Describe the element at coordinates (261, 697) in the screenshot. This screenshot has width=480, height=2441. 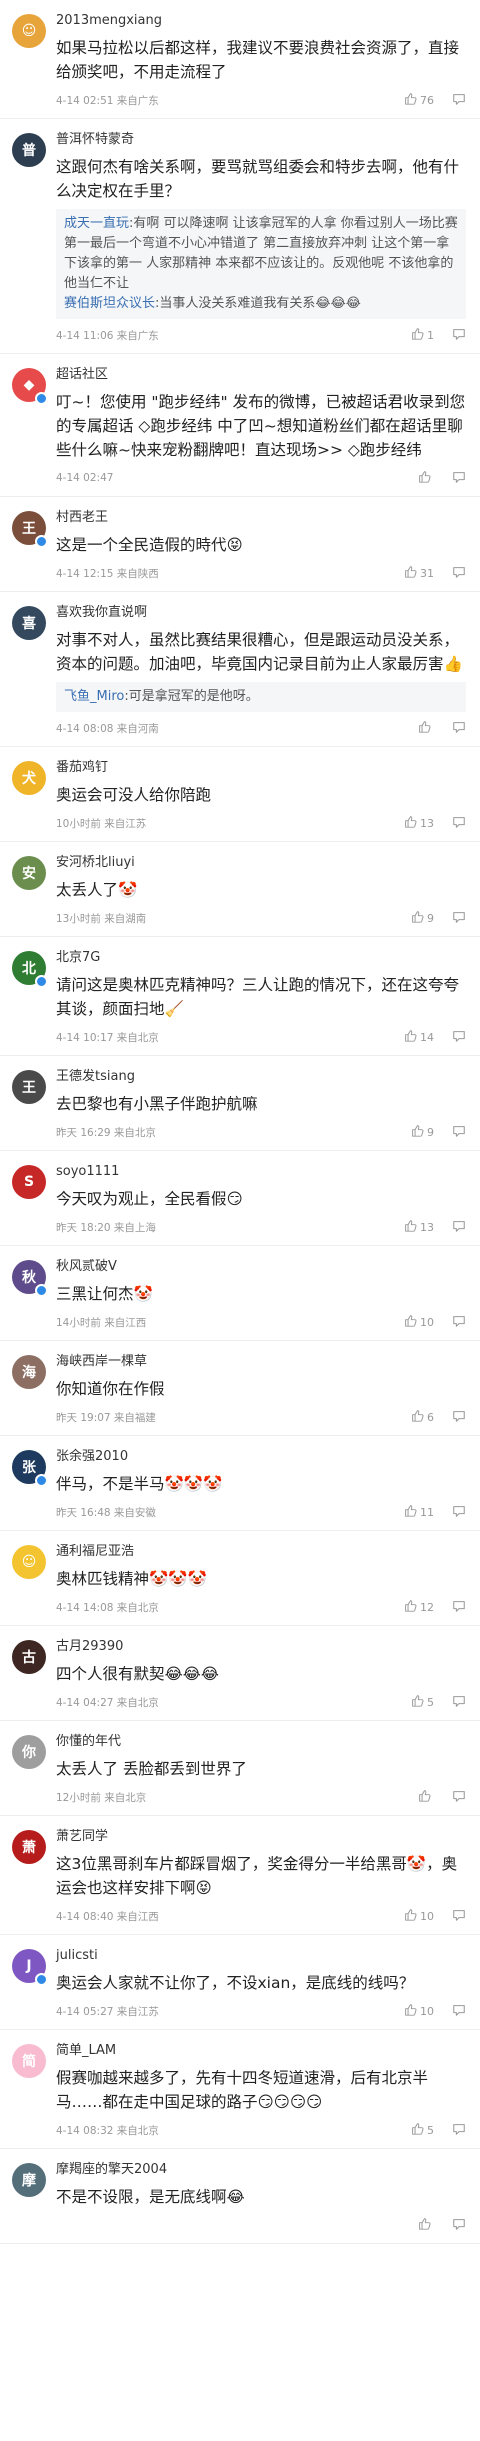
I see `reply-quote: 飞鱼_Miro:可是拿冠军的是他呀。` at that location.